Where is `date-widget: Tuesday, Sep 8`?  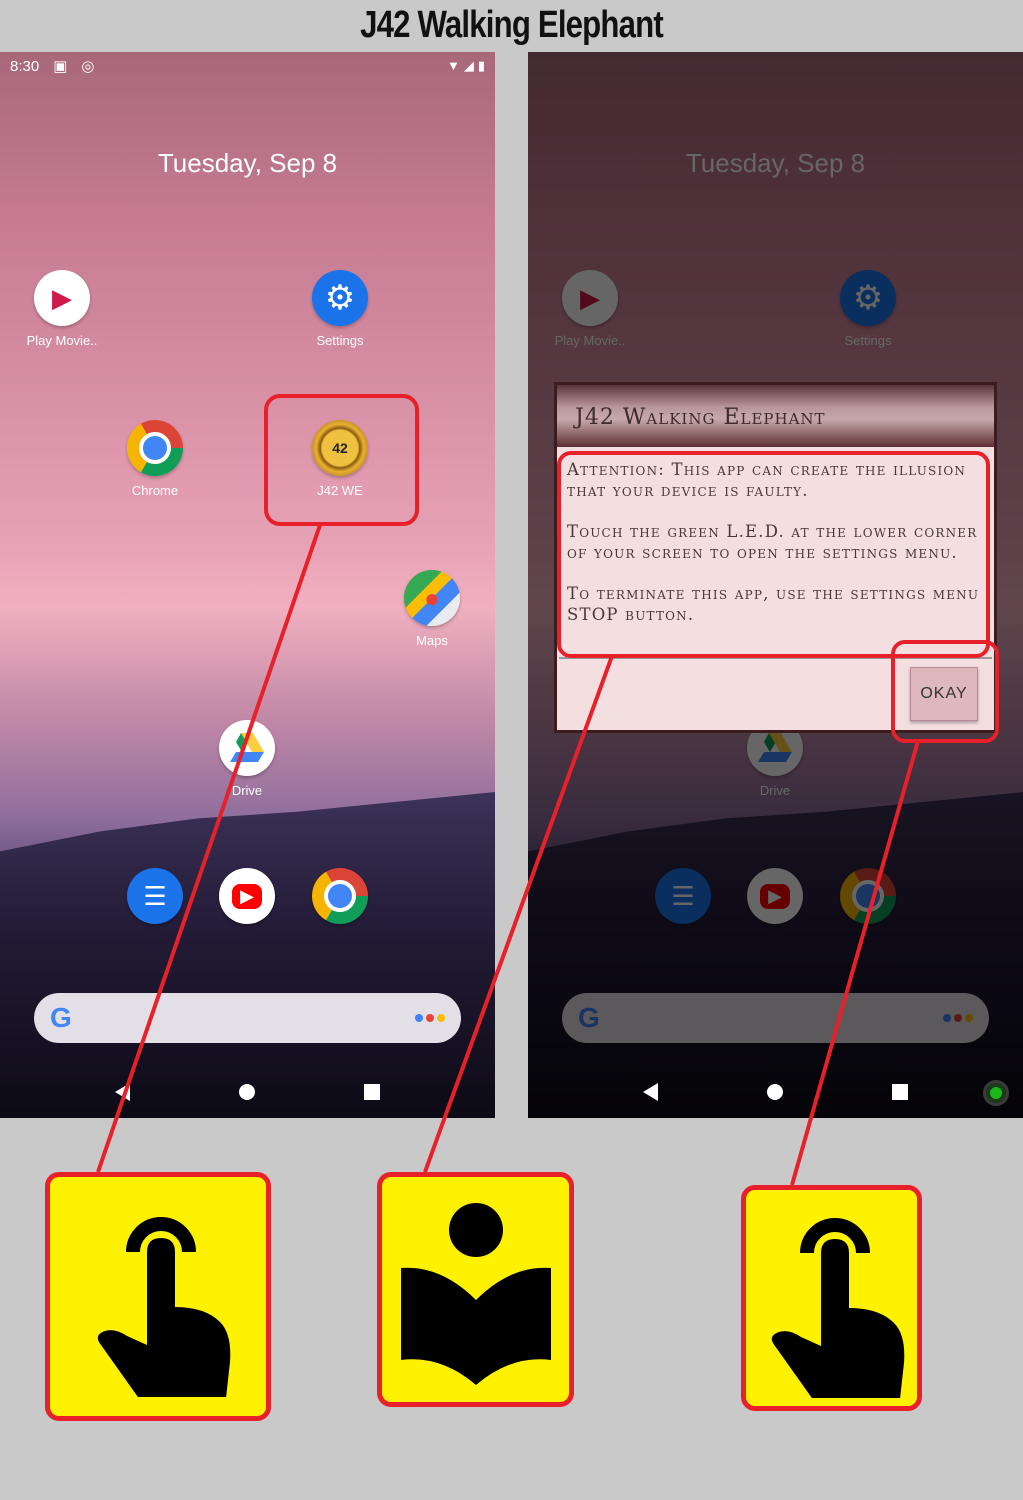
date-widget: Tuesday, Sep 8 is located at coordinates (247, 163).